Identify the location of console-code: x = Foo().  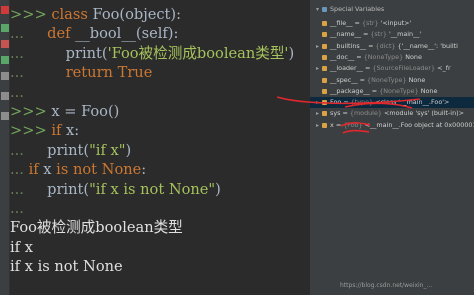
(83, 111).